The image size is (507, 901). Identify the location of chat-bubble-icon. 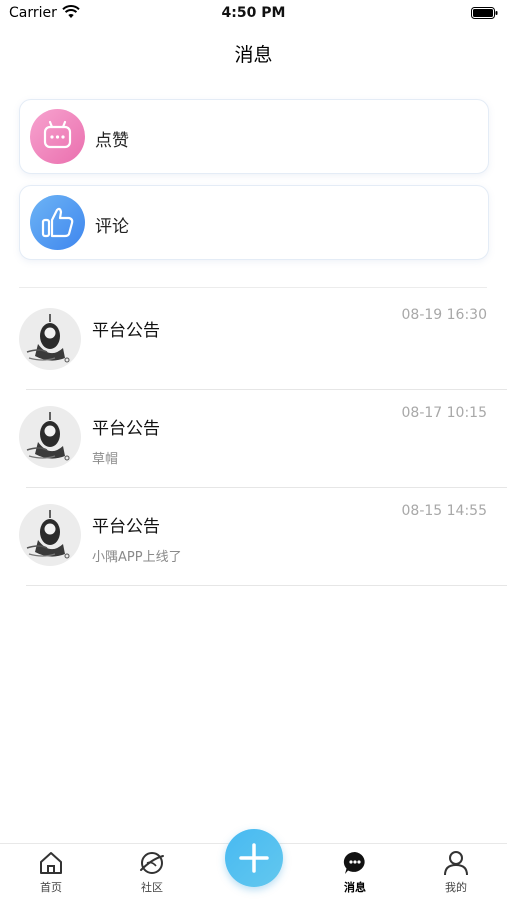
(57, 136).